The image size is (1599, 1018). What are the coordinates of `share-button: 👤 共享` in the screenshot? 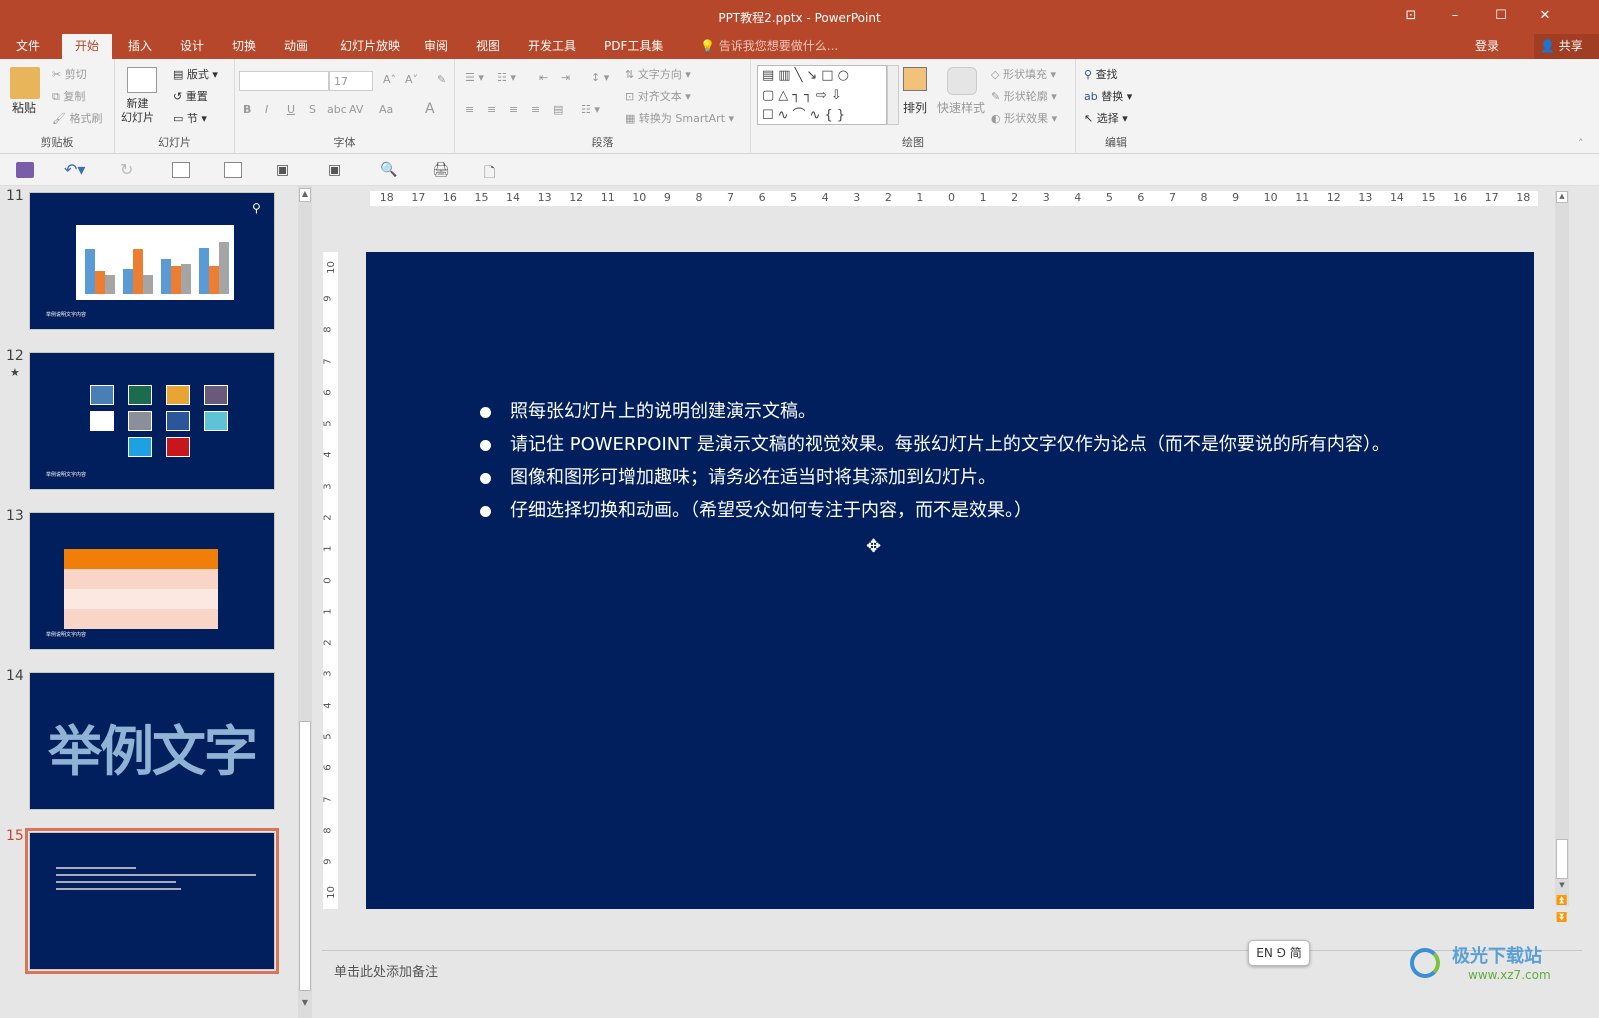 It's located at (1566, 46).